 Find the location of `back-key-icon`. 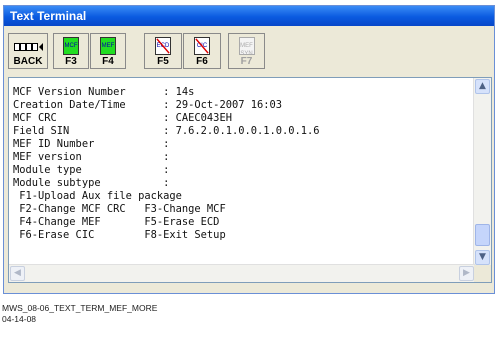

back-key-icon is located at coordinates (28, 47).